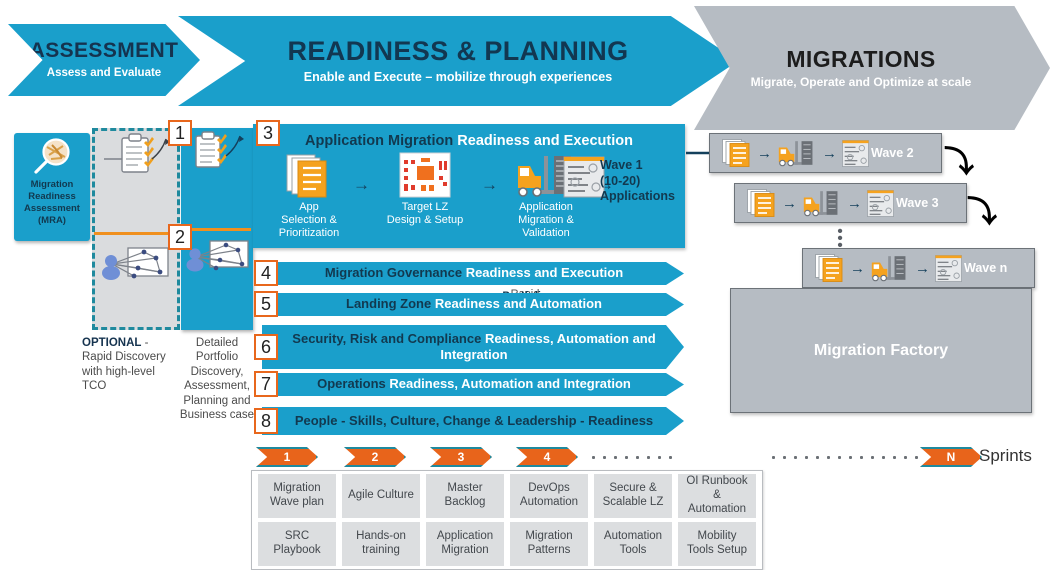  Describe the element at coordinates (861, 58) in the screenshot. I see `phase-title-migrations: MIGRATIONS` at that location.